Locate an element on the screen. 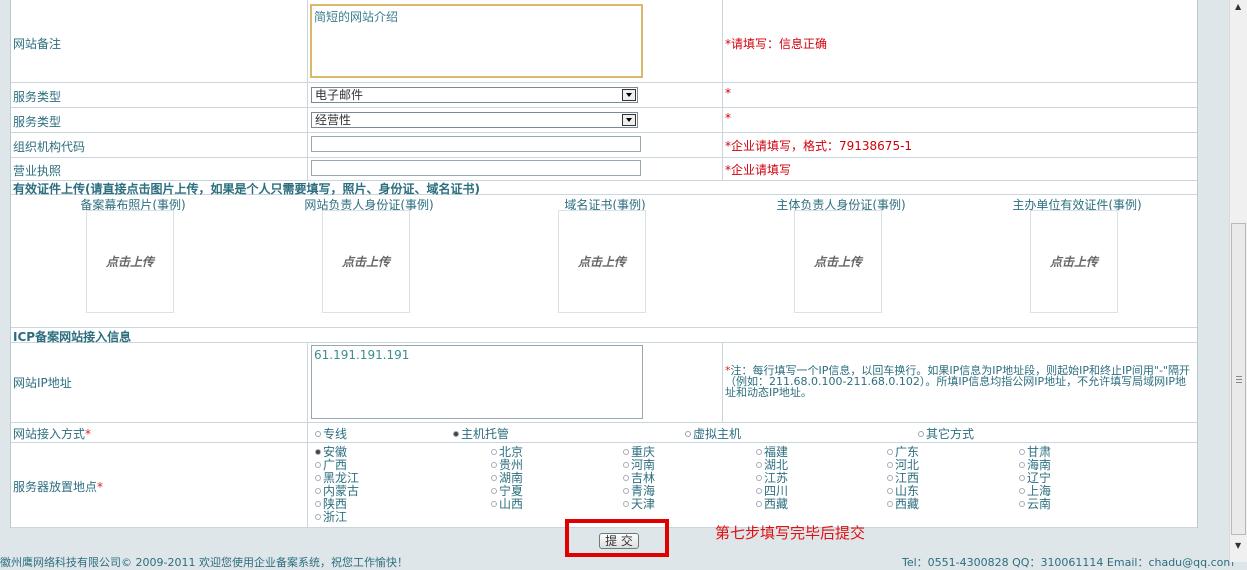 The width and height of the screenshot is (1247, 570). province-label: 江西 is located at coordinates (907, 478).